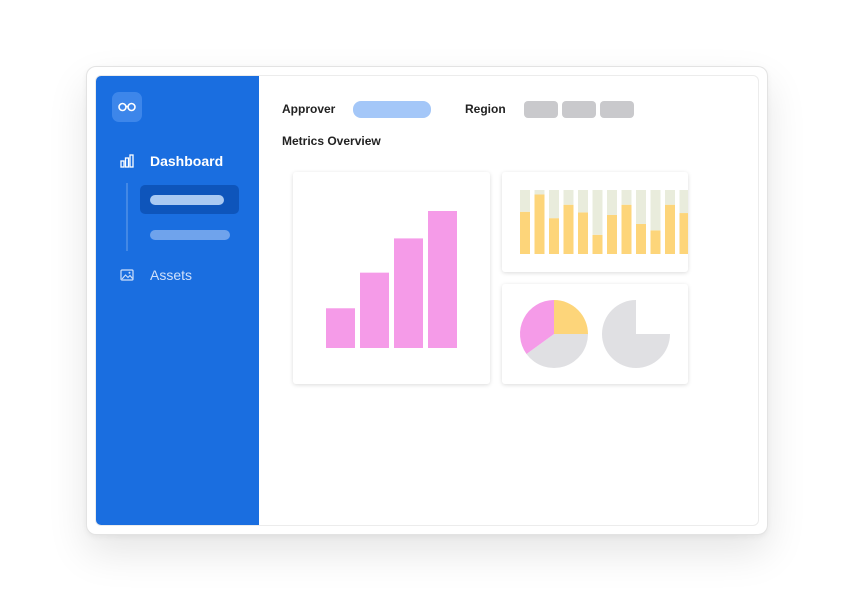 This screenshot has height=600, width=854. I want to click on glasses-icon, so click(127, 107).